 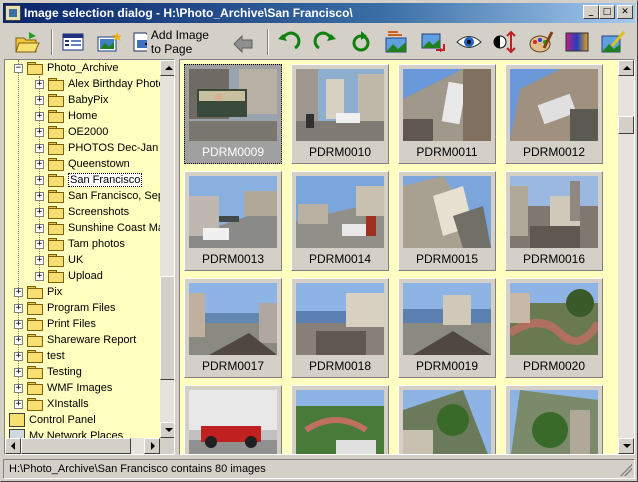 I want to click on add-image-to-page-button: Add Image to Page, so click(x=175, y=42).